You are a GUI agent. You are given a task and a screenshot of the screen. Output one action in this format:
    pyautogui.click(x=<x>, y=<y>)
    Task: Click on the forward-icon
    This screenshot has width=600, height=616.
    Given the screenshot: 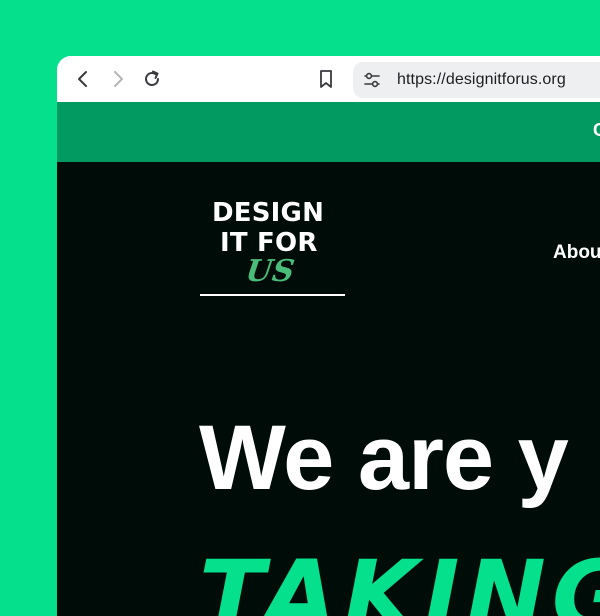 What is the action you would take?
    pyautogui.click(x=118, y=79)
    